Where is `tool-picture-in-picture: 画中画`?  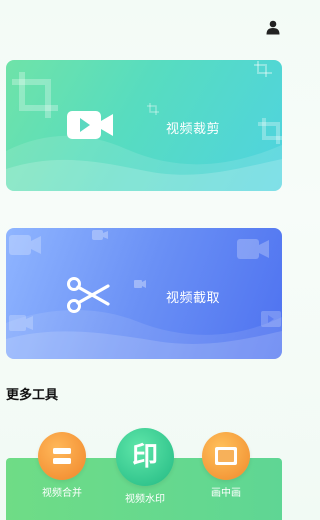 tool-picture-in-picture: 画中画 is located at coordinates (226, 465).